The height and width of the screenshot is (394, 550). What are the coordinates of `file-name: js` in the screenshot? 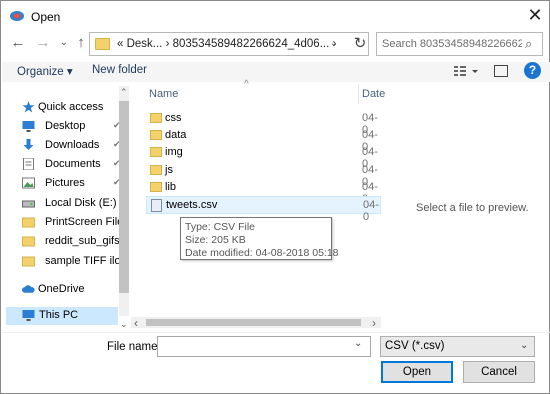 It's located at (169, 170).